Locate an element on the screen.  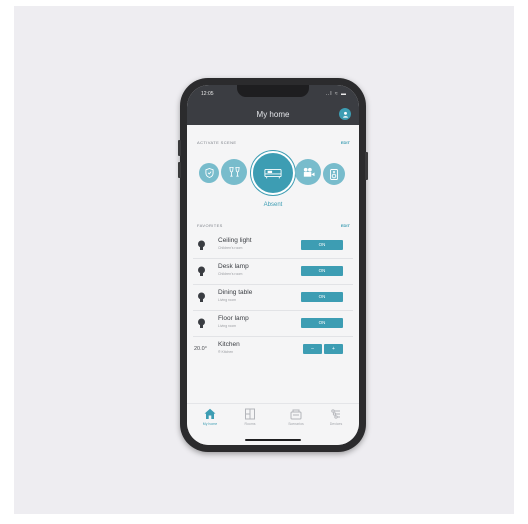
scene-cinema is located at coordinates (308, 172).